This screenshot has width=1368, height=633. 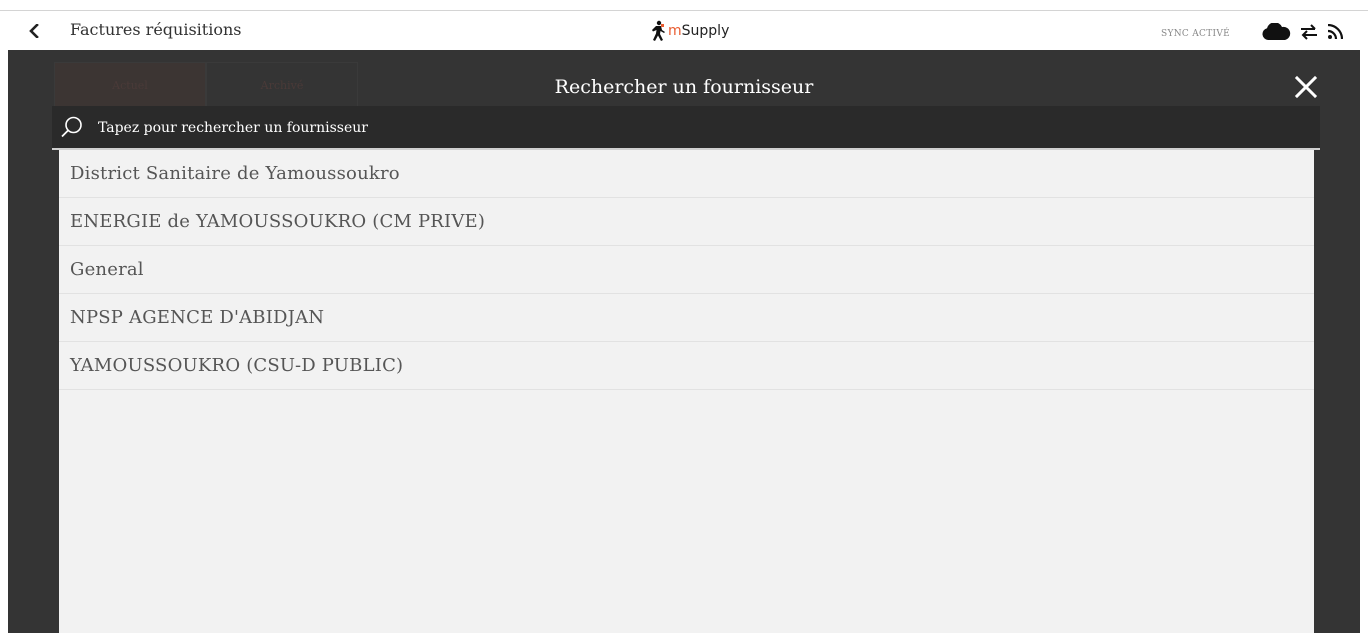 What do you see at coordinates (658, 31) in the screenshot?
I see `msupply-logo-icon` at bounding box center [658, 31].